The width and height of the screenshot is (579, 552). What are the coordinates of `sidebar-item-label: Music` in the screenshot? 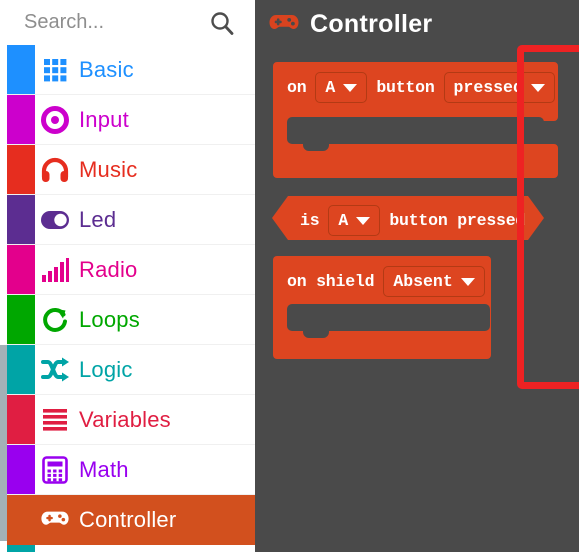 It's located at (108, 169).